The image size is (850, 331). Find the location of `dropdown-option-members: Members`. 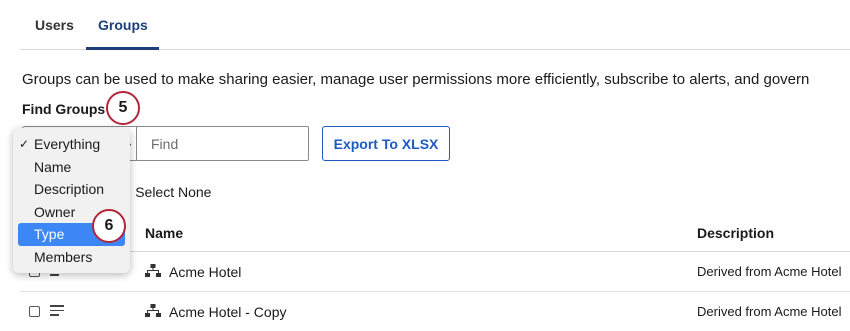

dropdown-option-members: Members is located at coordinates (71, 257).